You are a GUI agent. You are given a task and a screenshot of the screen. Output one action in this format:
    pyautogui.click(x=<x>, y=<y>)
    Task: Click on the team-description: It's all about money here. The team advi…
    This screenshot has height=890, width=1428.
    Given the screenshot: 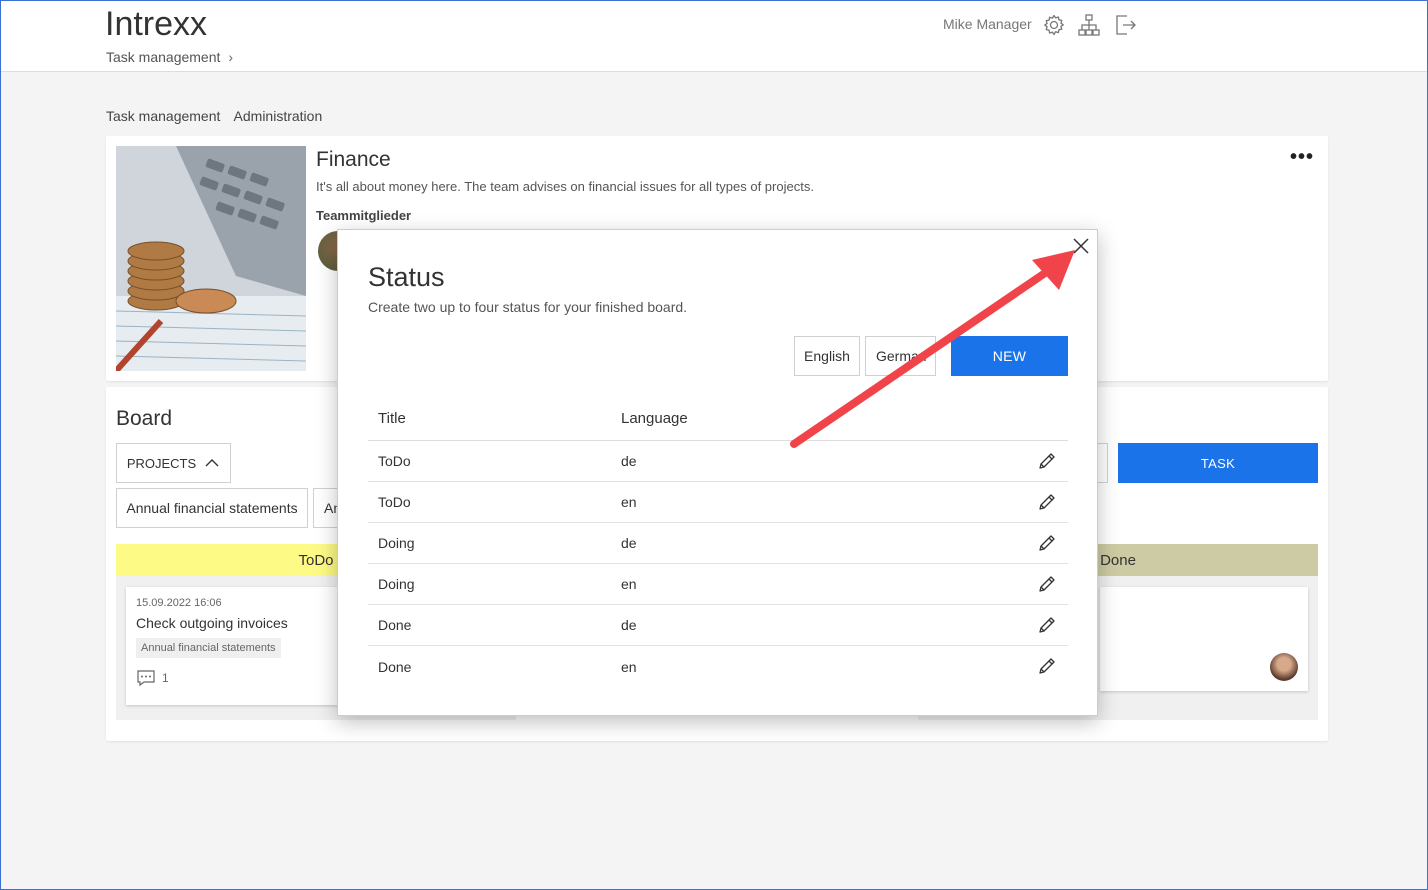 What is the action you would take?
    pyautogui.click(x=565, y=186)
    